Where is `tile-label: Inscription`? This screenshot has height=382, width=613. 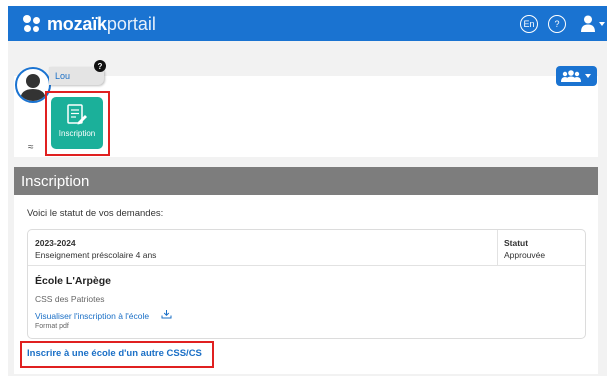
tile-label: Inscription is located at coordinates (77, 133).